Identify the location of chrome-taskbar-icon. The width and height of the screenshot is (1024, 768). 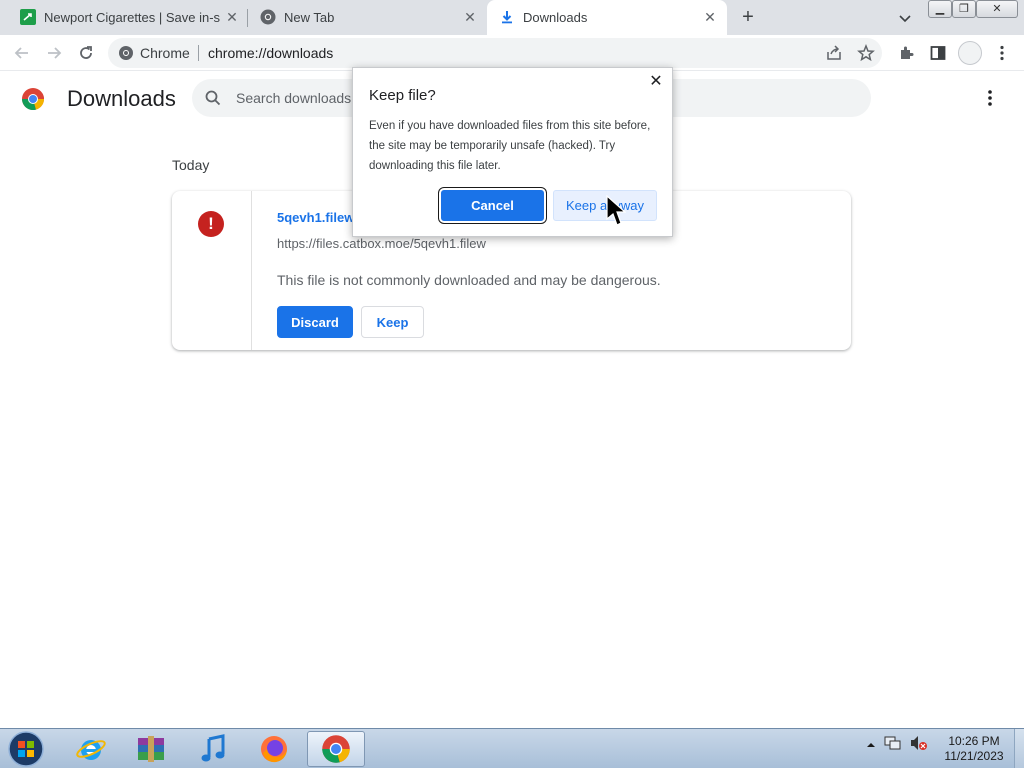
(336, 749).